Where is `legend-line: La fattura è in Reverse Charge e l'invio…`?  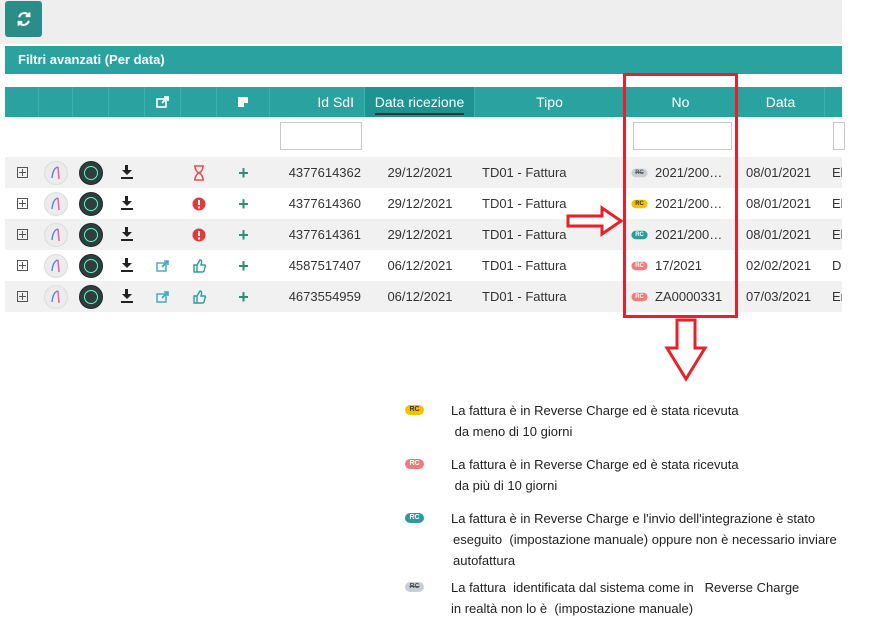
legend-line: La fattura è in Reverse Charge e l'invio… is located at coordinates (633, 518).